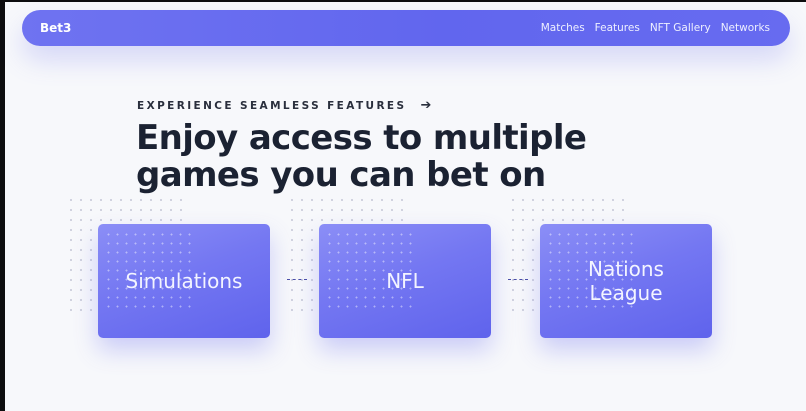 This screenshot has width=806, height=411. I want to click on kicker-text: EXPERIENCE SEAMLESS FEATURES, so click(272, 105).